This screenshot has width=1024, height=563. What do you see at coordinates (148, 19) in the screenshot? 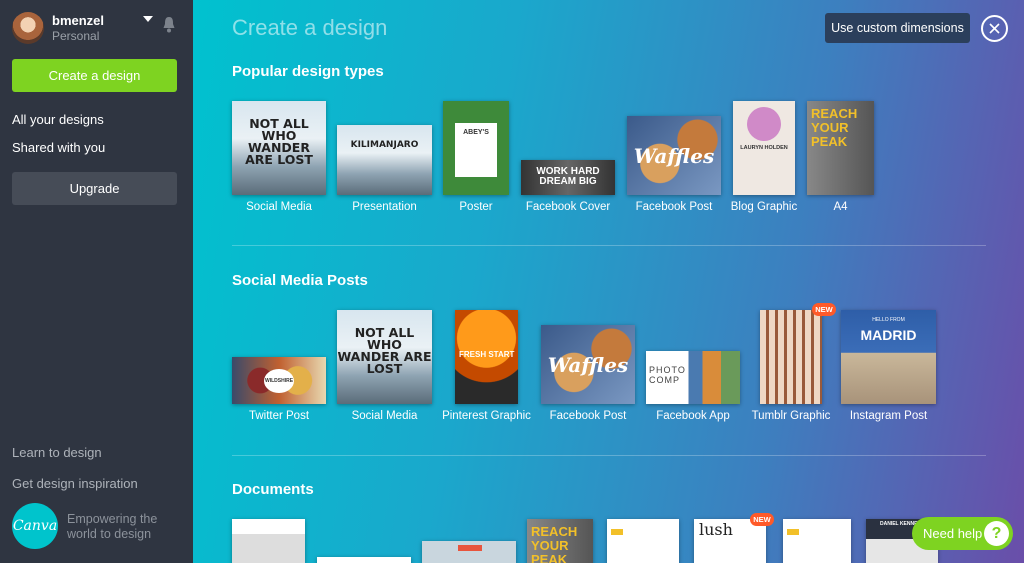
I see `caret-down-icon` at bounding box center [148, 19].